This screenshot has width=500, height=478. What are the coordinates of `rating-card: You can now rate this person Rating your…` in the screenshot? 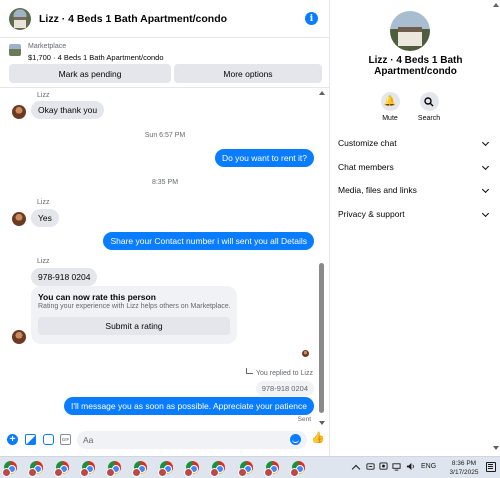 It's located at (134, 315).